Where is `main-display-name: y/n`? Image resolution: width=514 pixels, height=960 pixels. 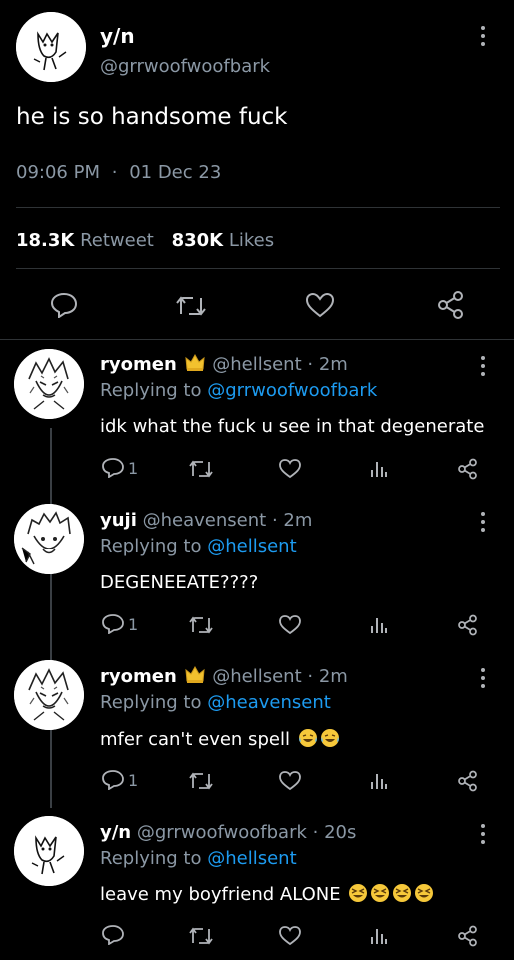
main-display-name: y/n is located at coordinates (117, 36).